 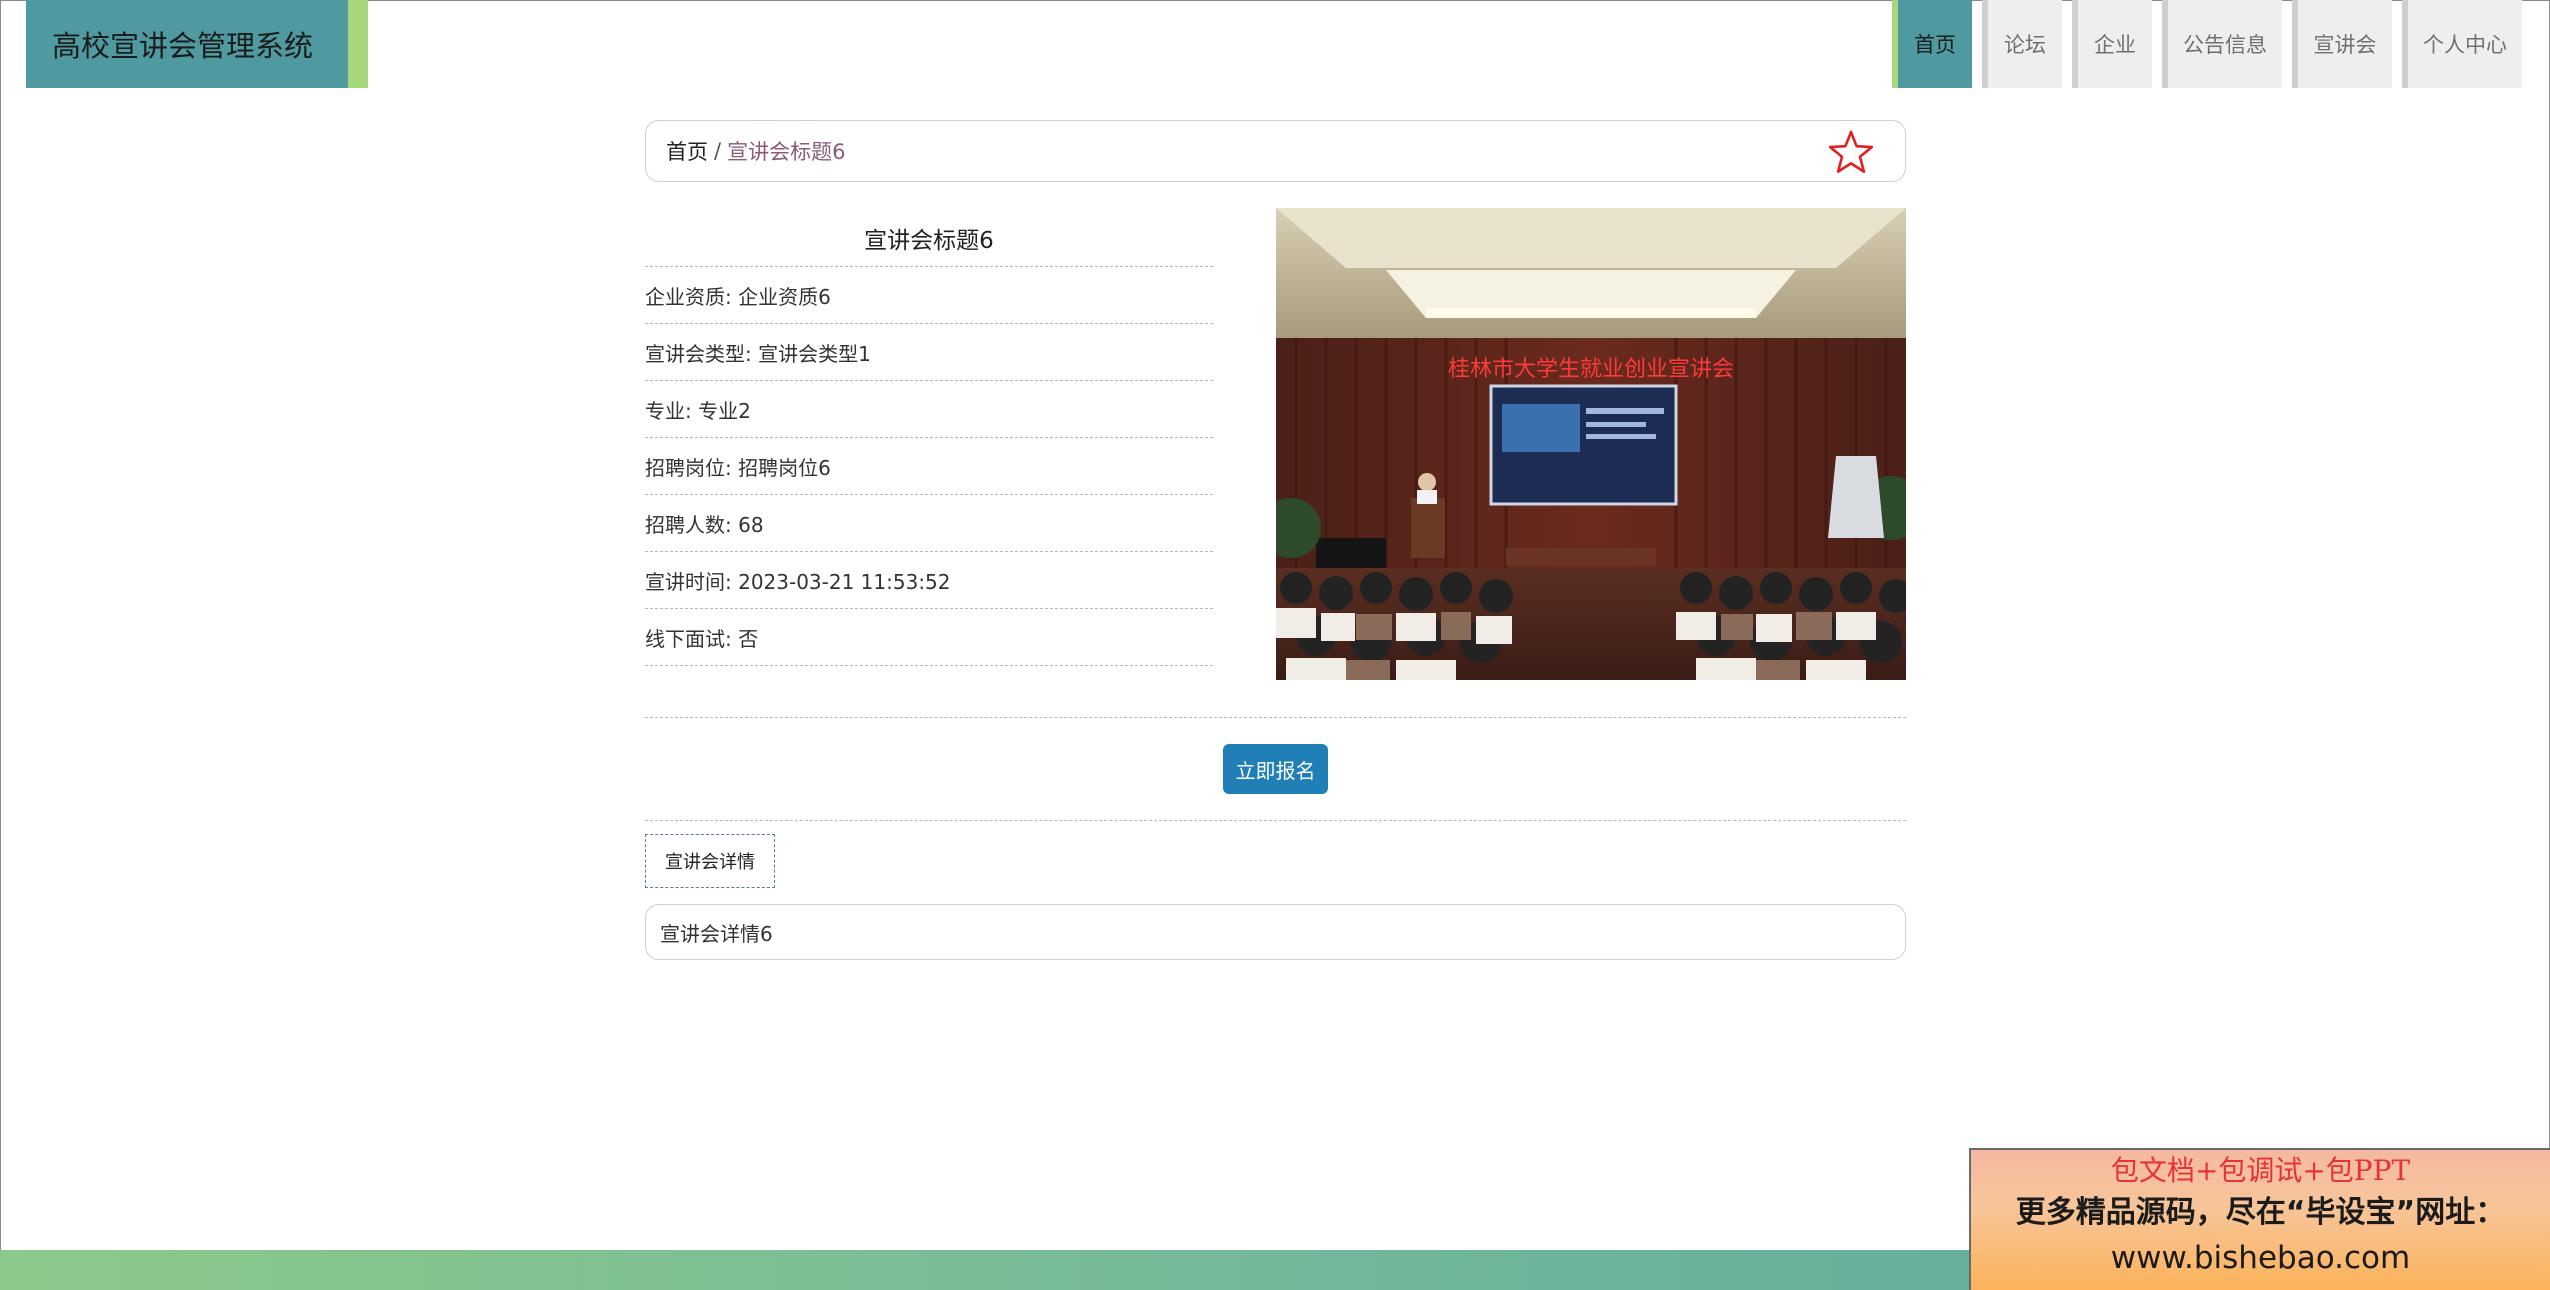 I want to click on nav-label: 公告信息, so click(x=2225, y=45).